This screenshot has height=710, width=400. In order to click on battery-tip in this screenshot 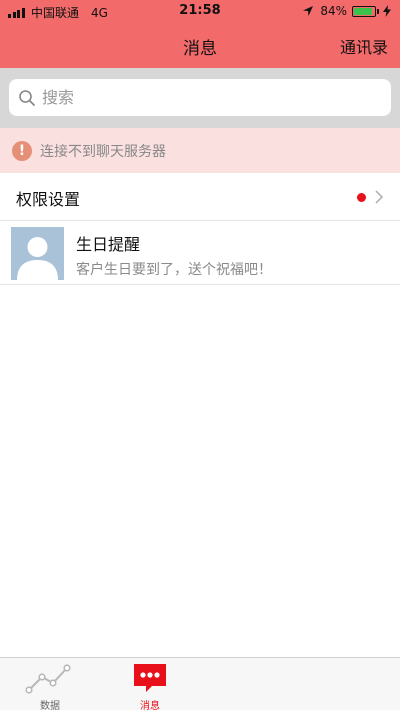, I will do `click(378, 11)`.